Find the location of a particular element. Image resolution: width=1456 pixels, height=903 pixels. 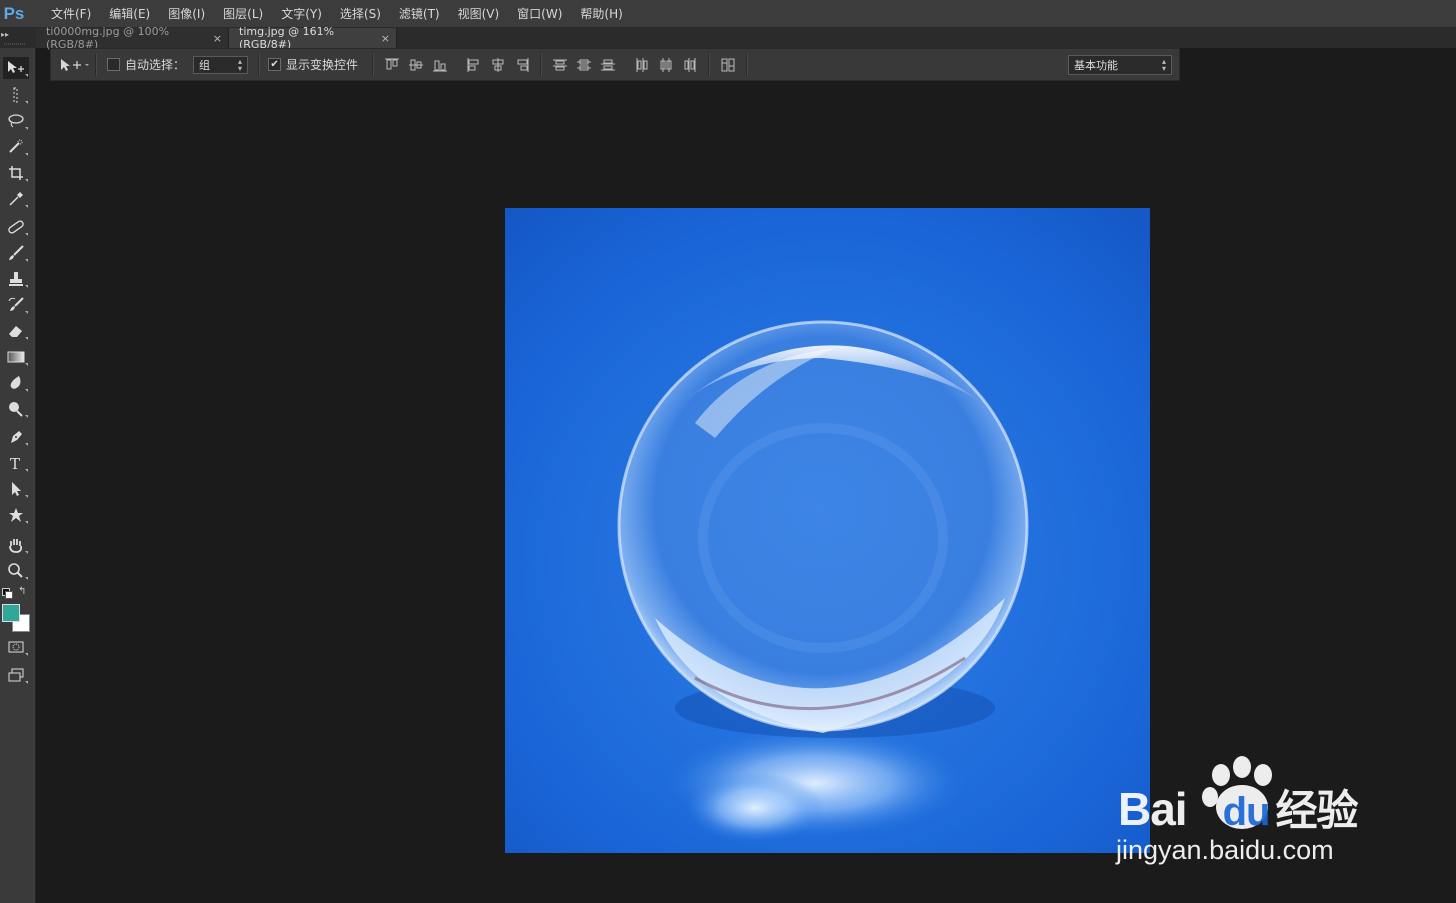

eyedropper-tool is located at coordinates (16, 199).